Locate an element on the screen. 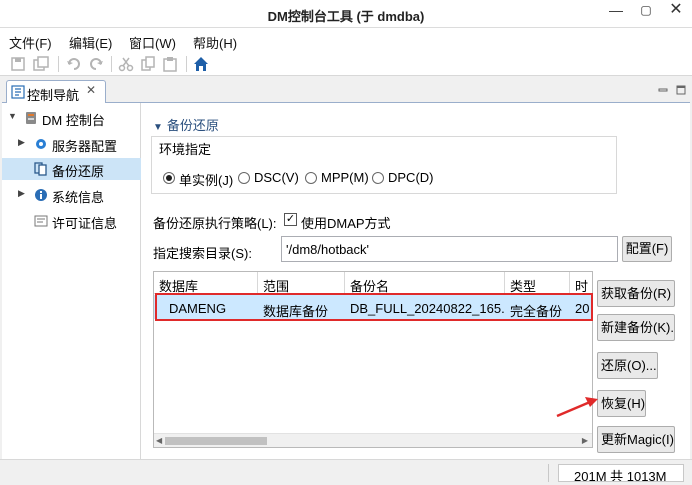 This screenshot has width=692, height=485. cell-type: 完全备份 is located at coordinates (536, 311).